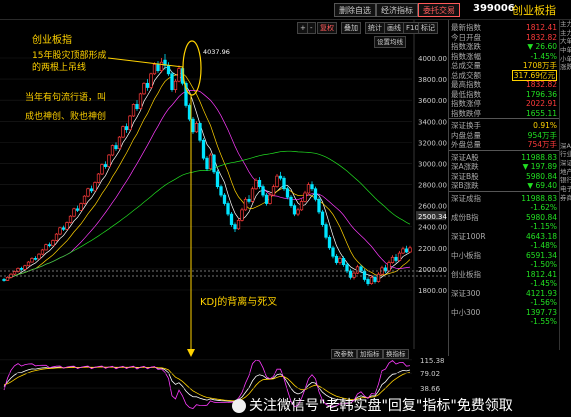  What do you see at coordinates (504, 150) in the screenshot?
I see `quote-separator` at bounding box center [504, 150].